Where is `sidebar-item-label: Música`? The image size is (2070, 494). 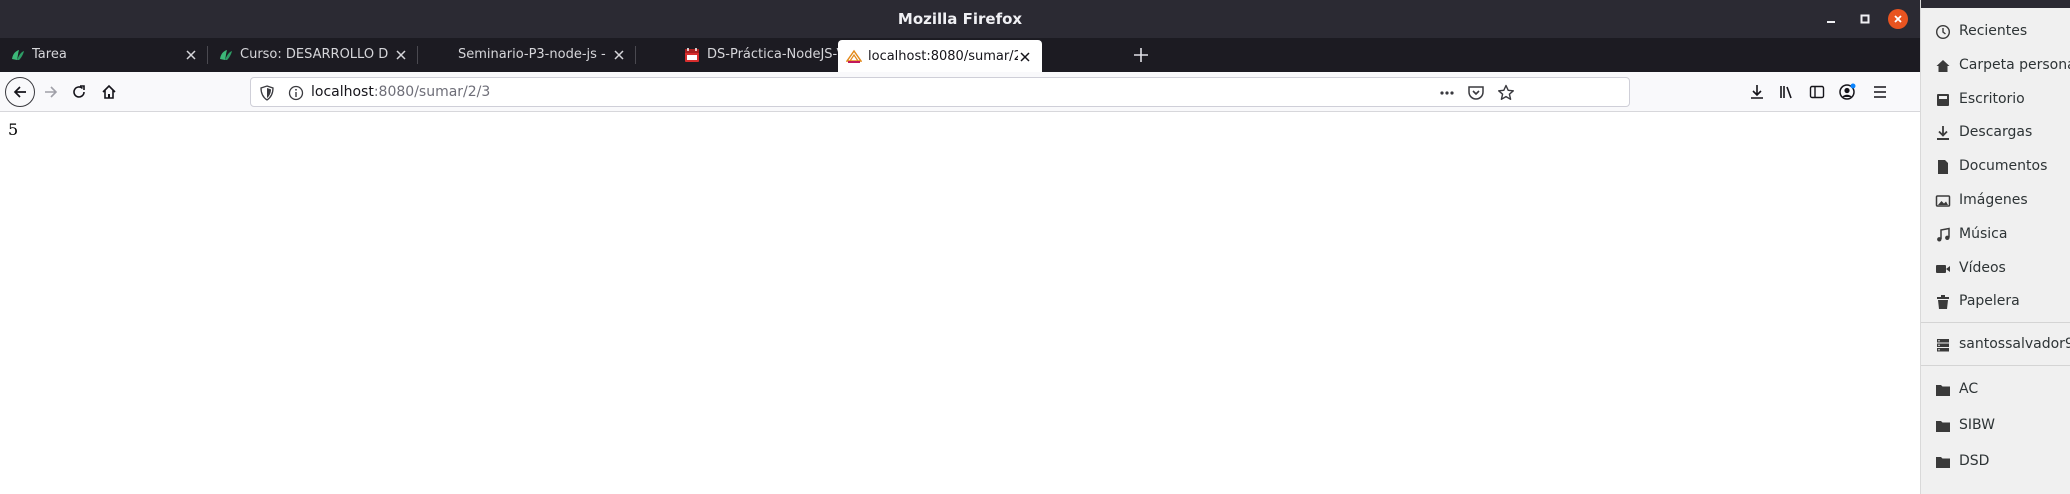
sidebar-item-label: Música is located at coordinates (1983, 234).